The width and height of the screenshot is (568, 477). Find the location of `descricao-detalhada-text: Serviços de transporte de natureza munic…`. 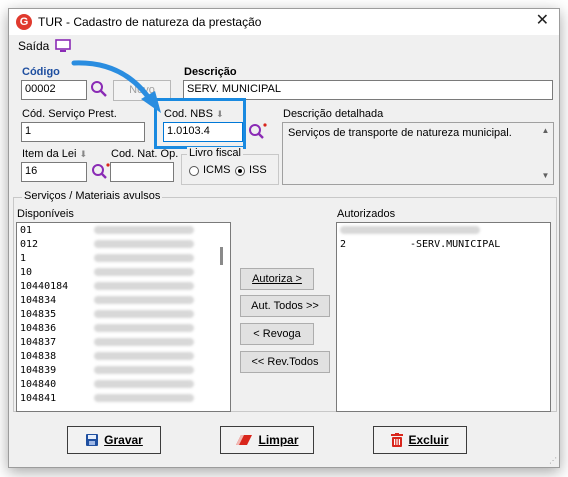

descricao-detalhada-text: Serviços de transporte de natureza munic… is located at coordinates (400, 133).